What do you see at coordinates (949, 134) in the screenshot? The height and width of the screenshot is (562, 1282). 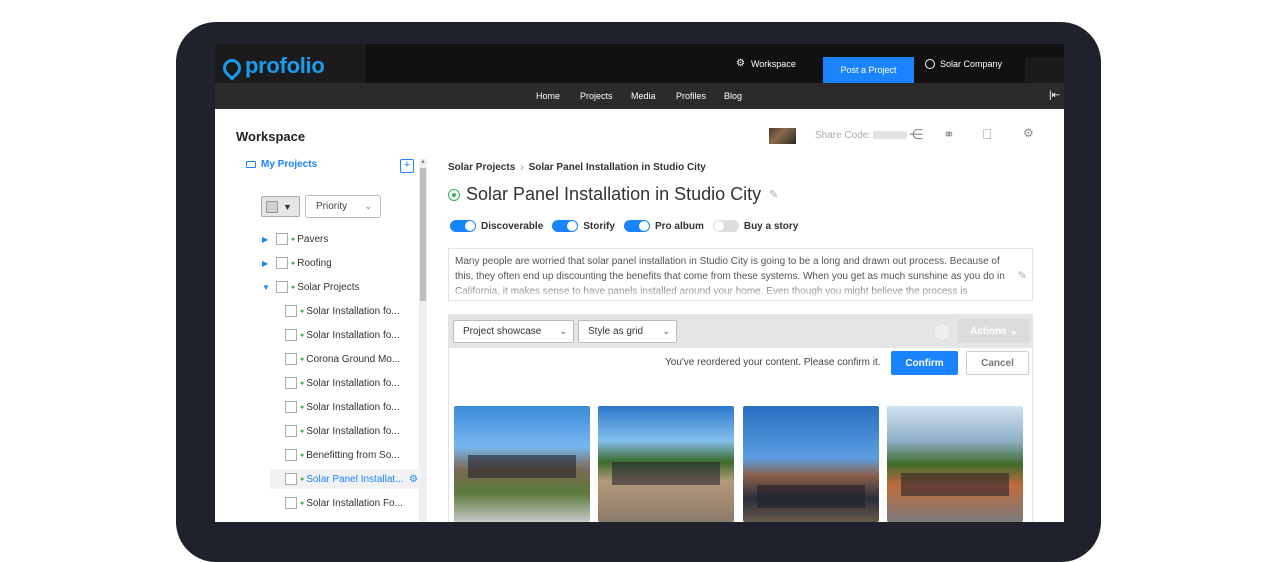 I see `binoculars-icon: ⚭` at bounding box center [949, 134].